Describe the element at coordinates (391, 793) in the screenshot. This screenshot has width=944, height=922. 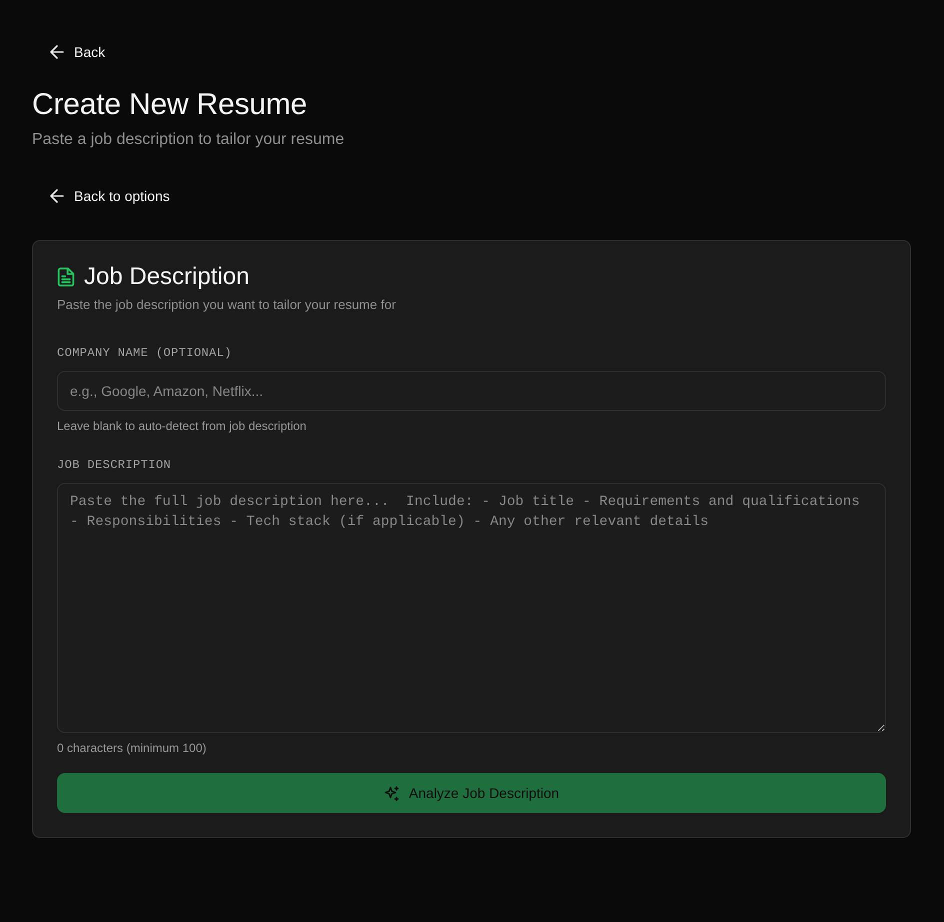
I see `sparkles-icon` at that location.